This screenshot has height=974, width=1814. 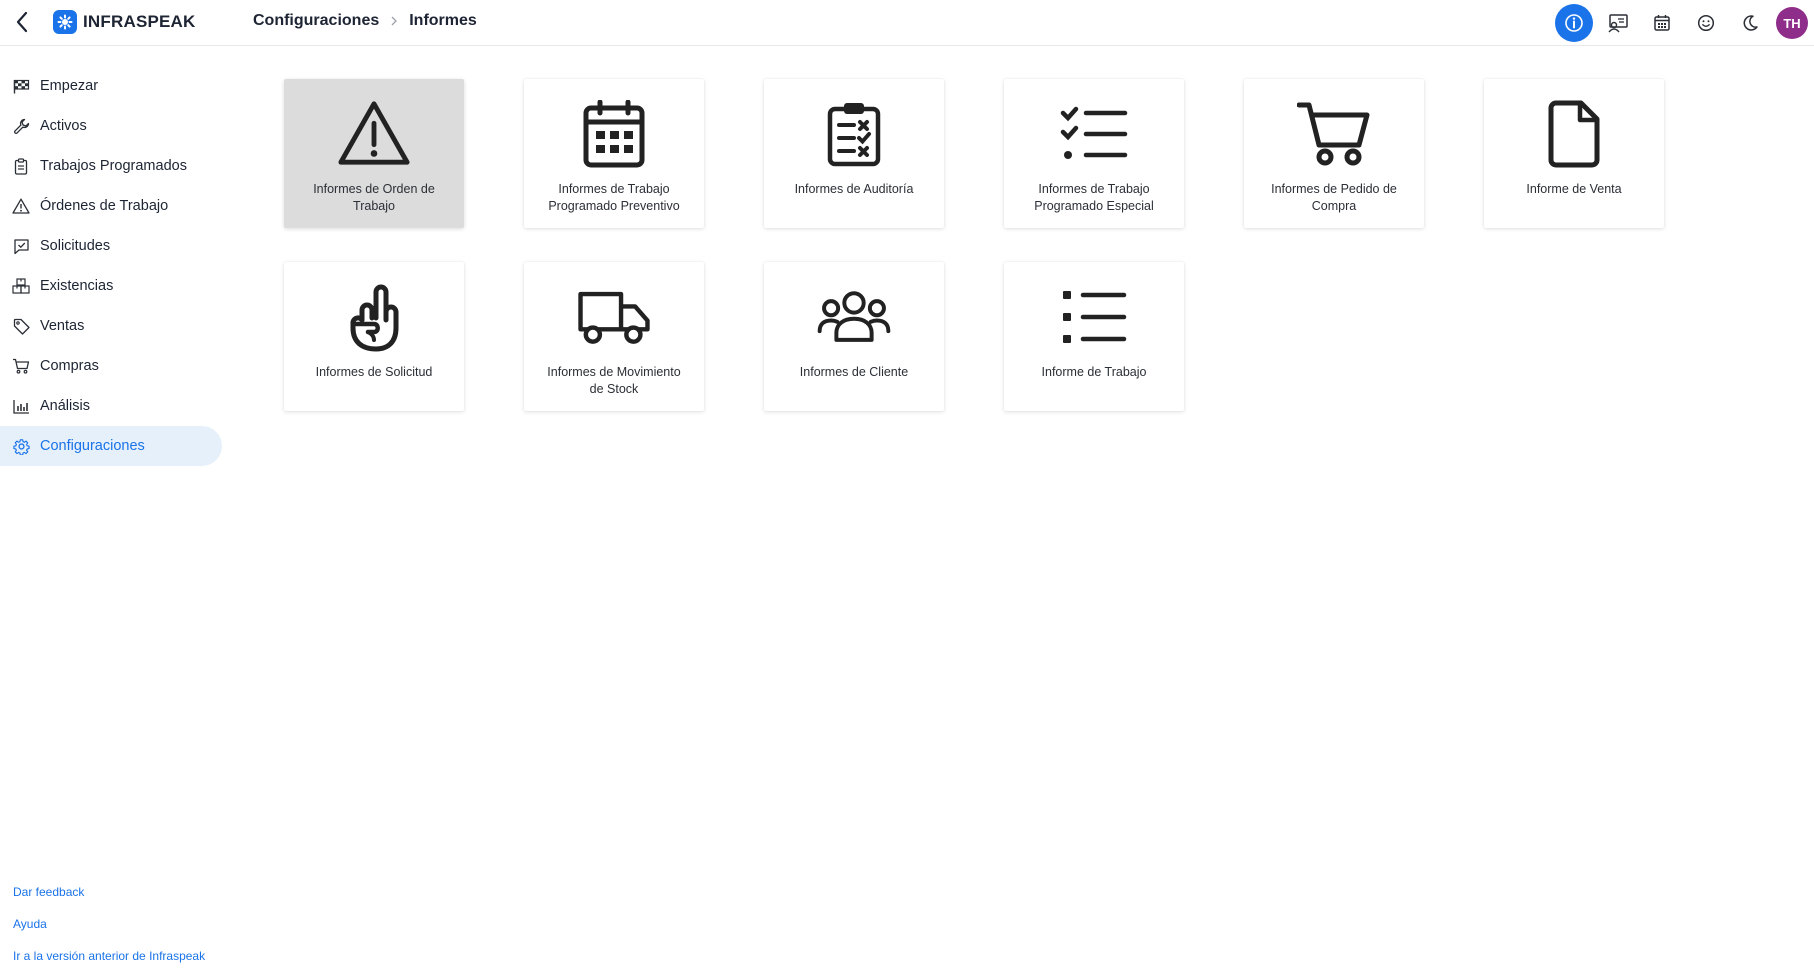 I want to click on sidebar-item-label: Empezar, so click(x=69, y=86).